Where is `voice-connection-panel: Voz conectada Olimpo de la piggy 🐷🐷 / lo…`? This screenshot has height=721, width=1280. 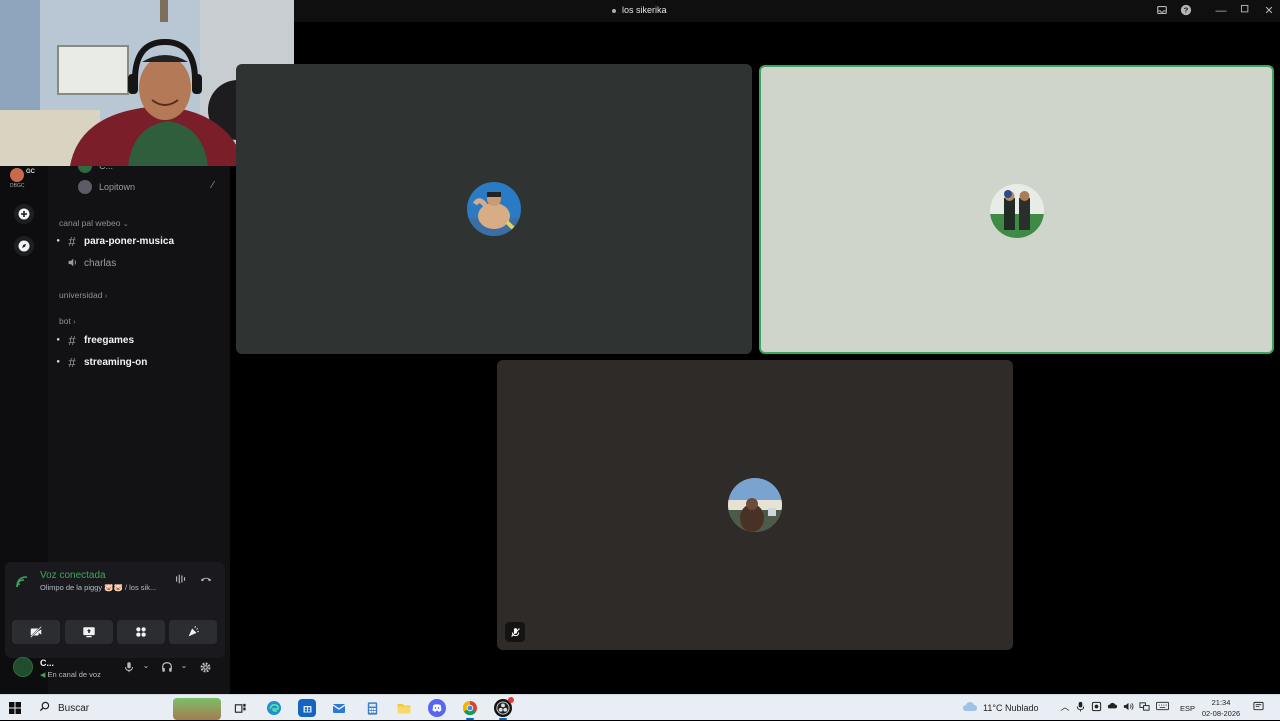
voice-connection-panel: Voz conectada Olimpo de la piggy 🐷🐷 / lo… is located at coordinates (115, 610).